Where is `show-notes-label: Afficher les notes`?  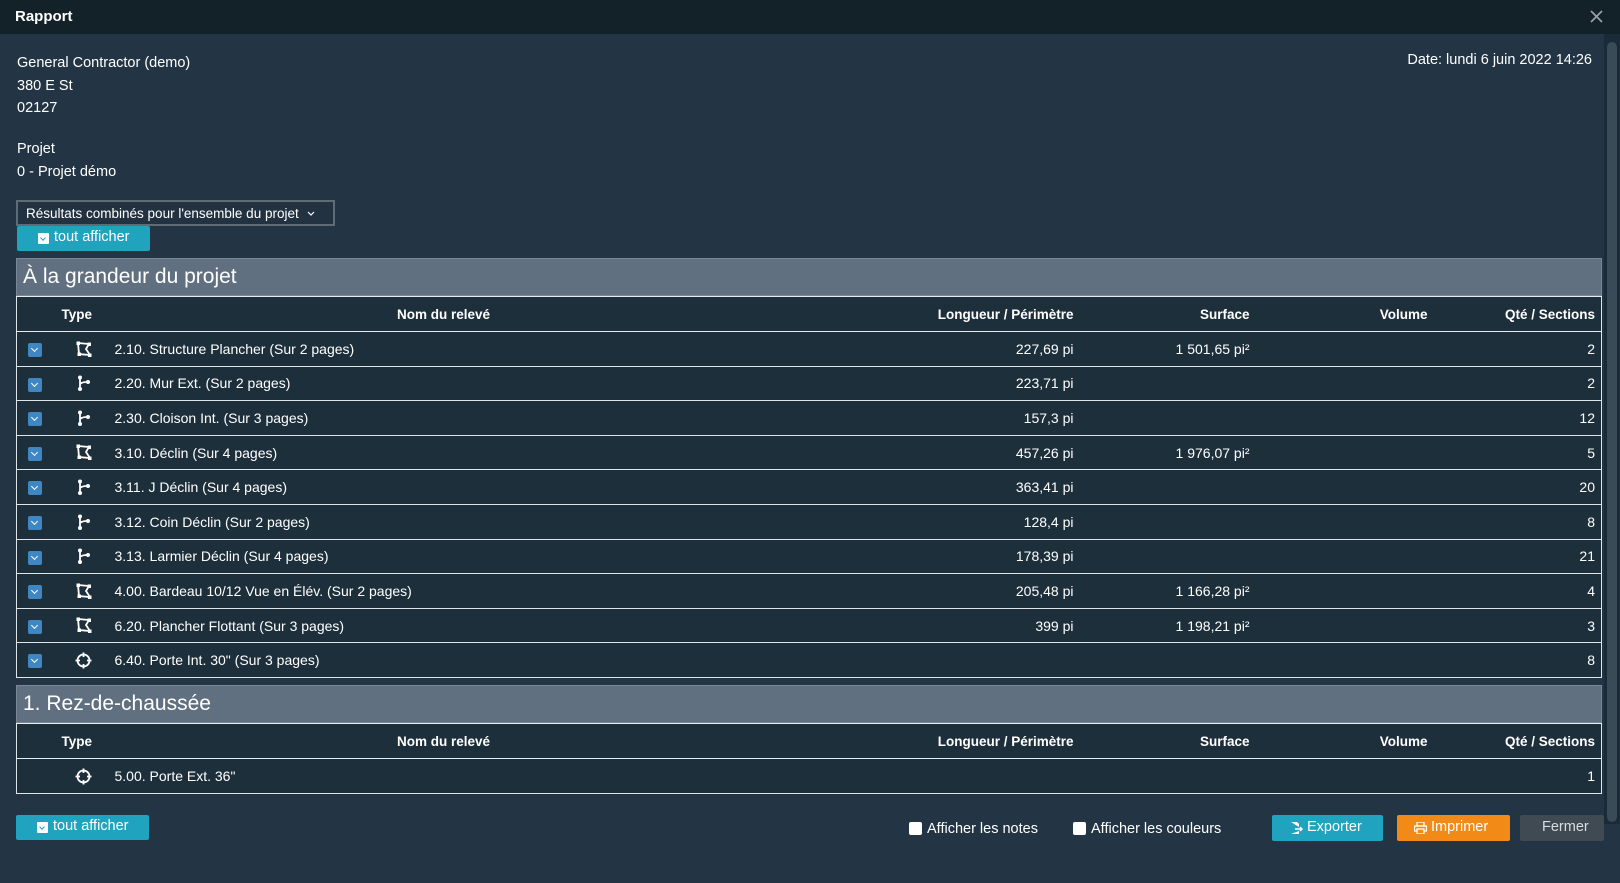 show-notes-label: Afficher les notes is located at coordinates (982, 829).